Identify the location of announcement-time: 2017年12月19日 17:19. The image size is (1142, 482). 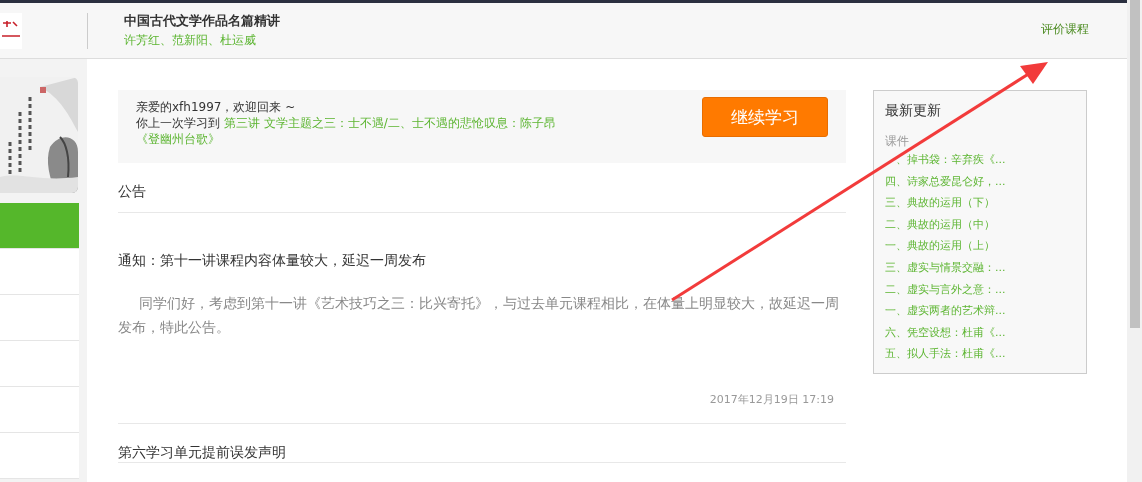
(771, 399).